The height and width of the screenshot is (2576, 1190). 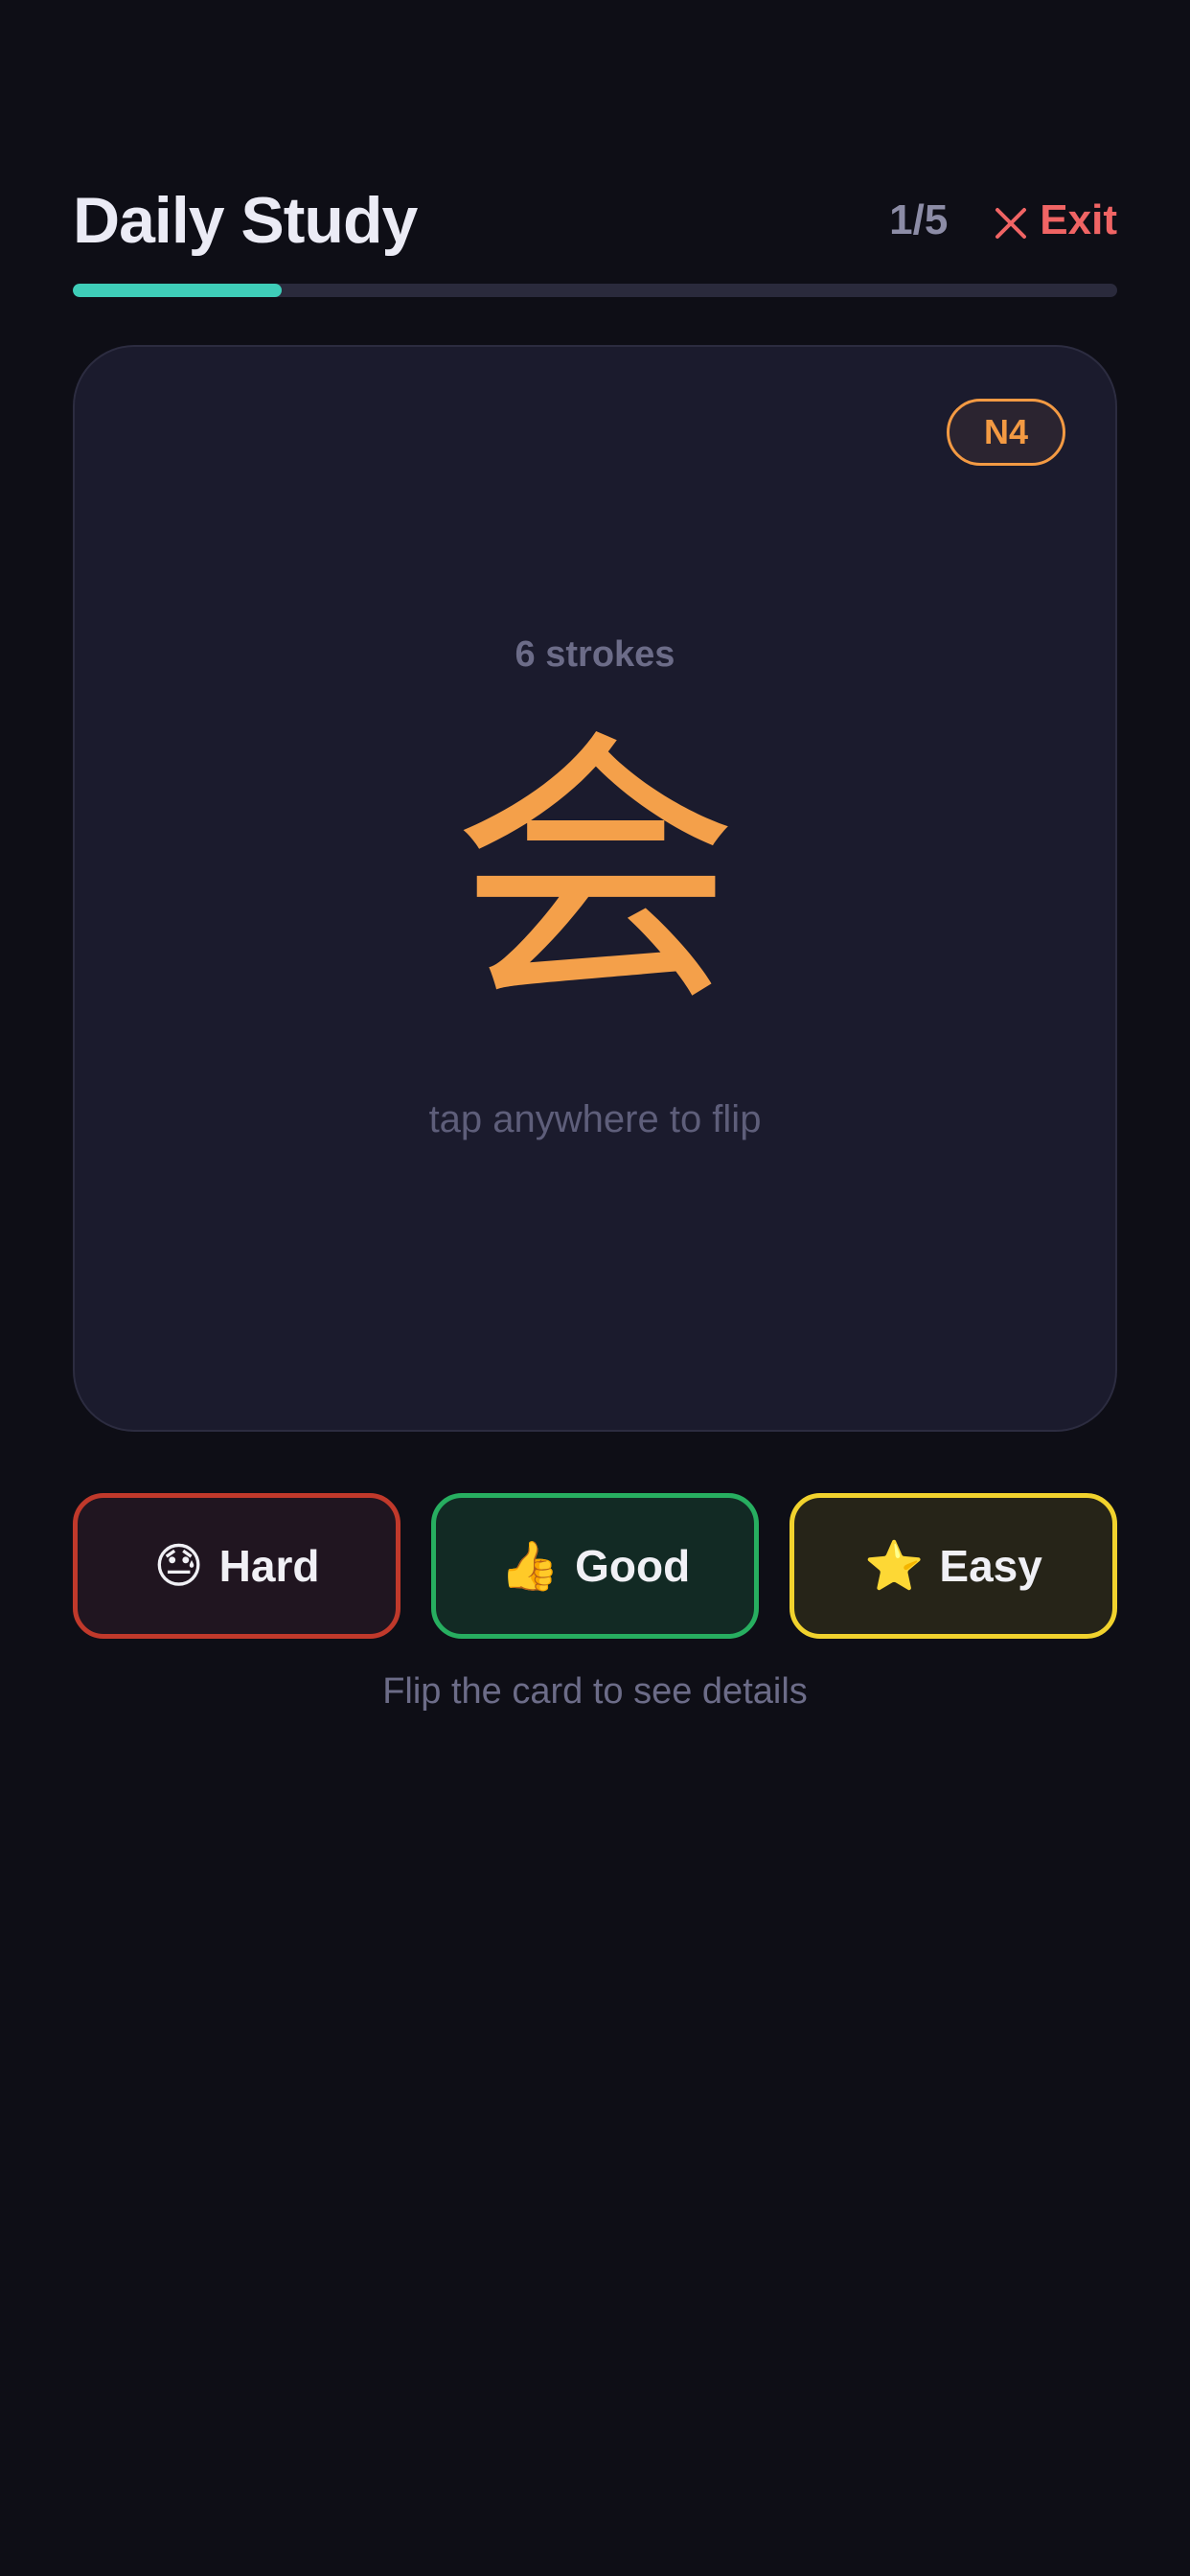 I want to click on stroke-count: 6 strokes, so click(x=595, y=654).